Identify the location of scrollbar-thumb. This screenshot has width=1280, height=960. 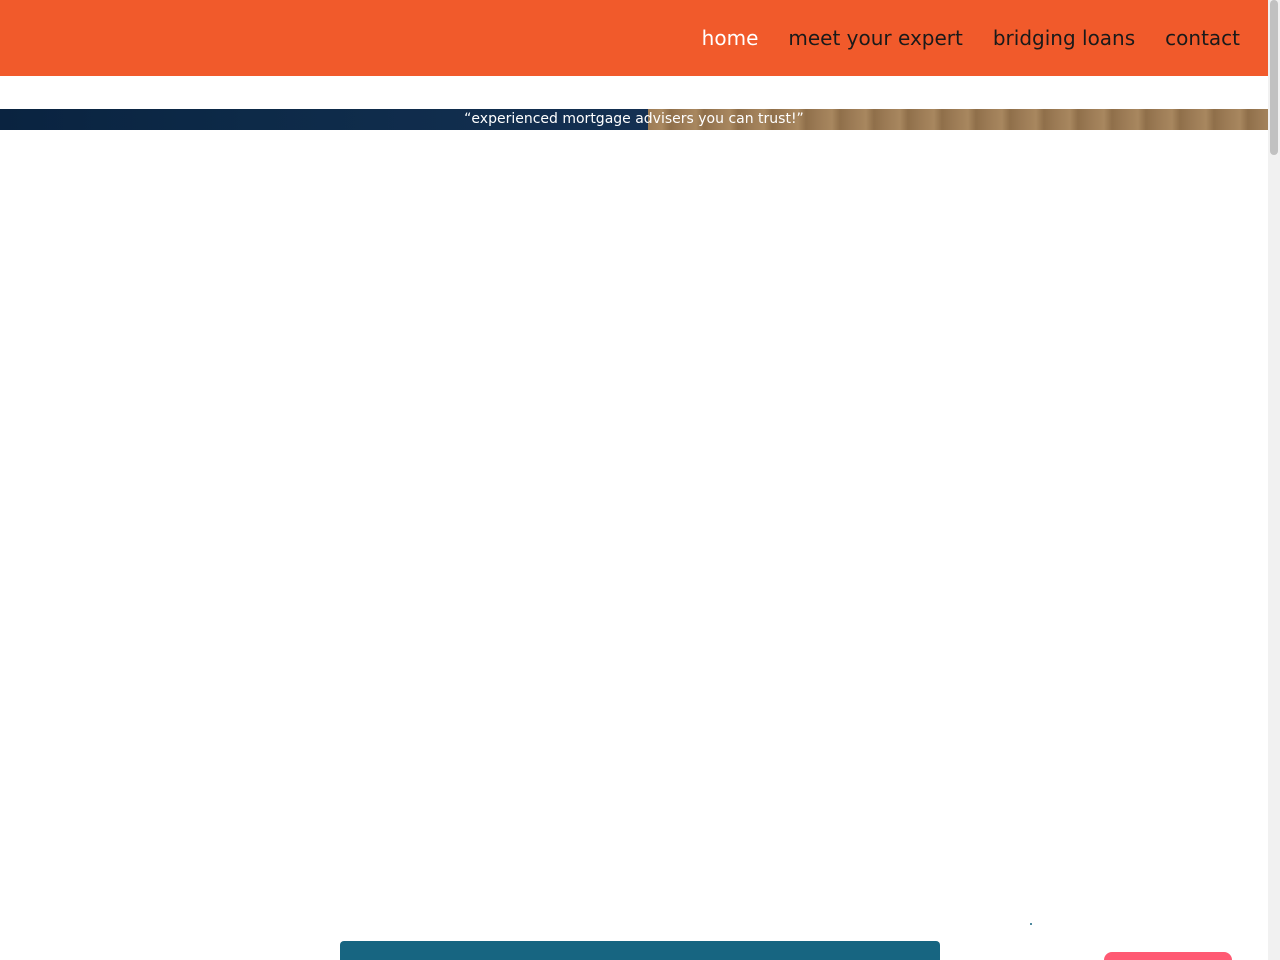
(1274, 77).